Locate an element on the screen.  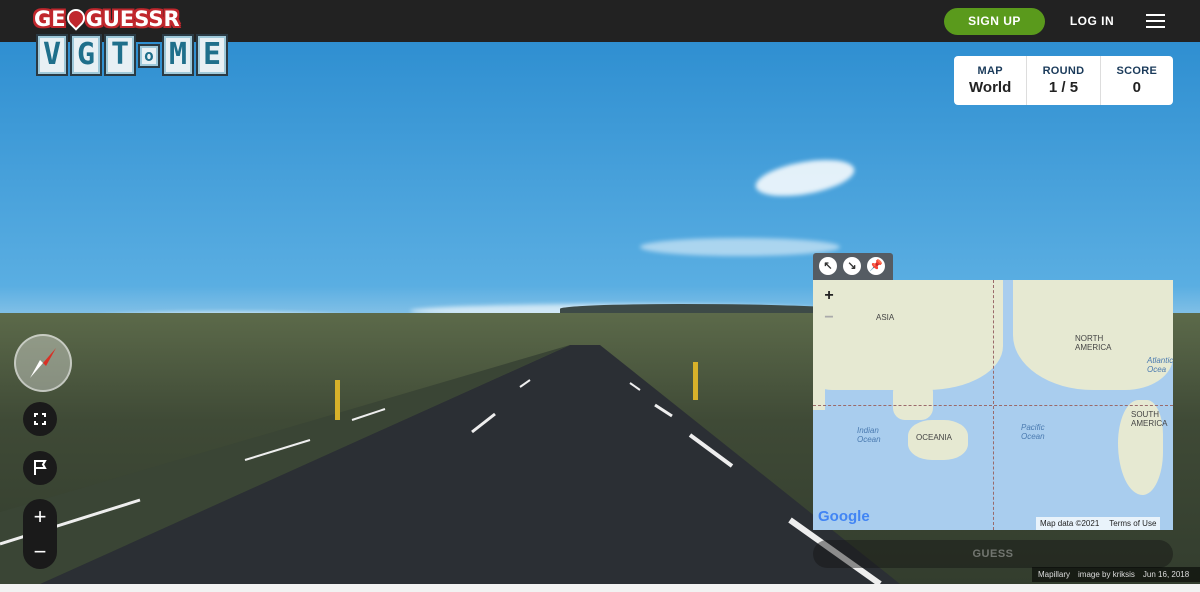
round-label: ROUND is located at coordinates (1063, 71).